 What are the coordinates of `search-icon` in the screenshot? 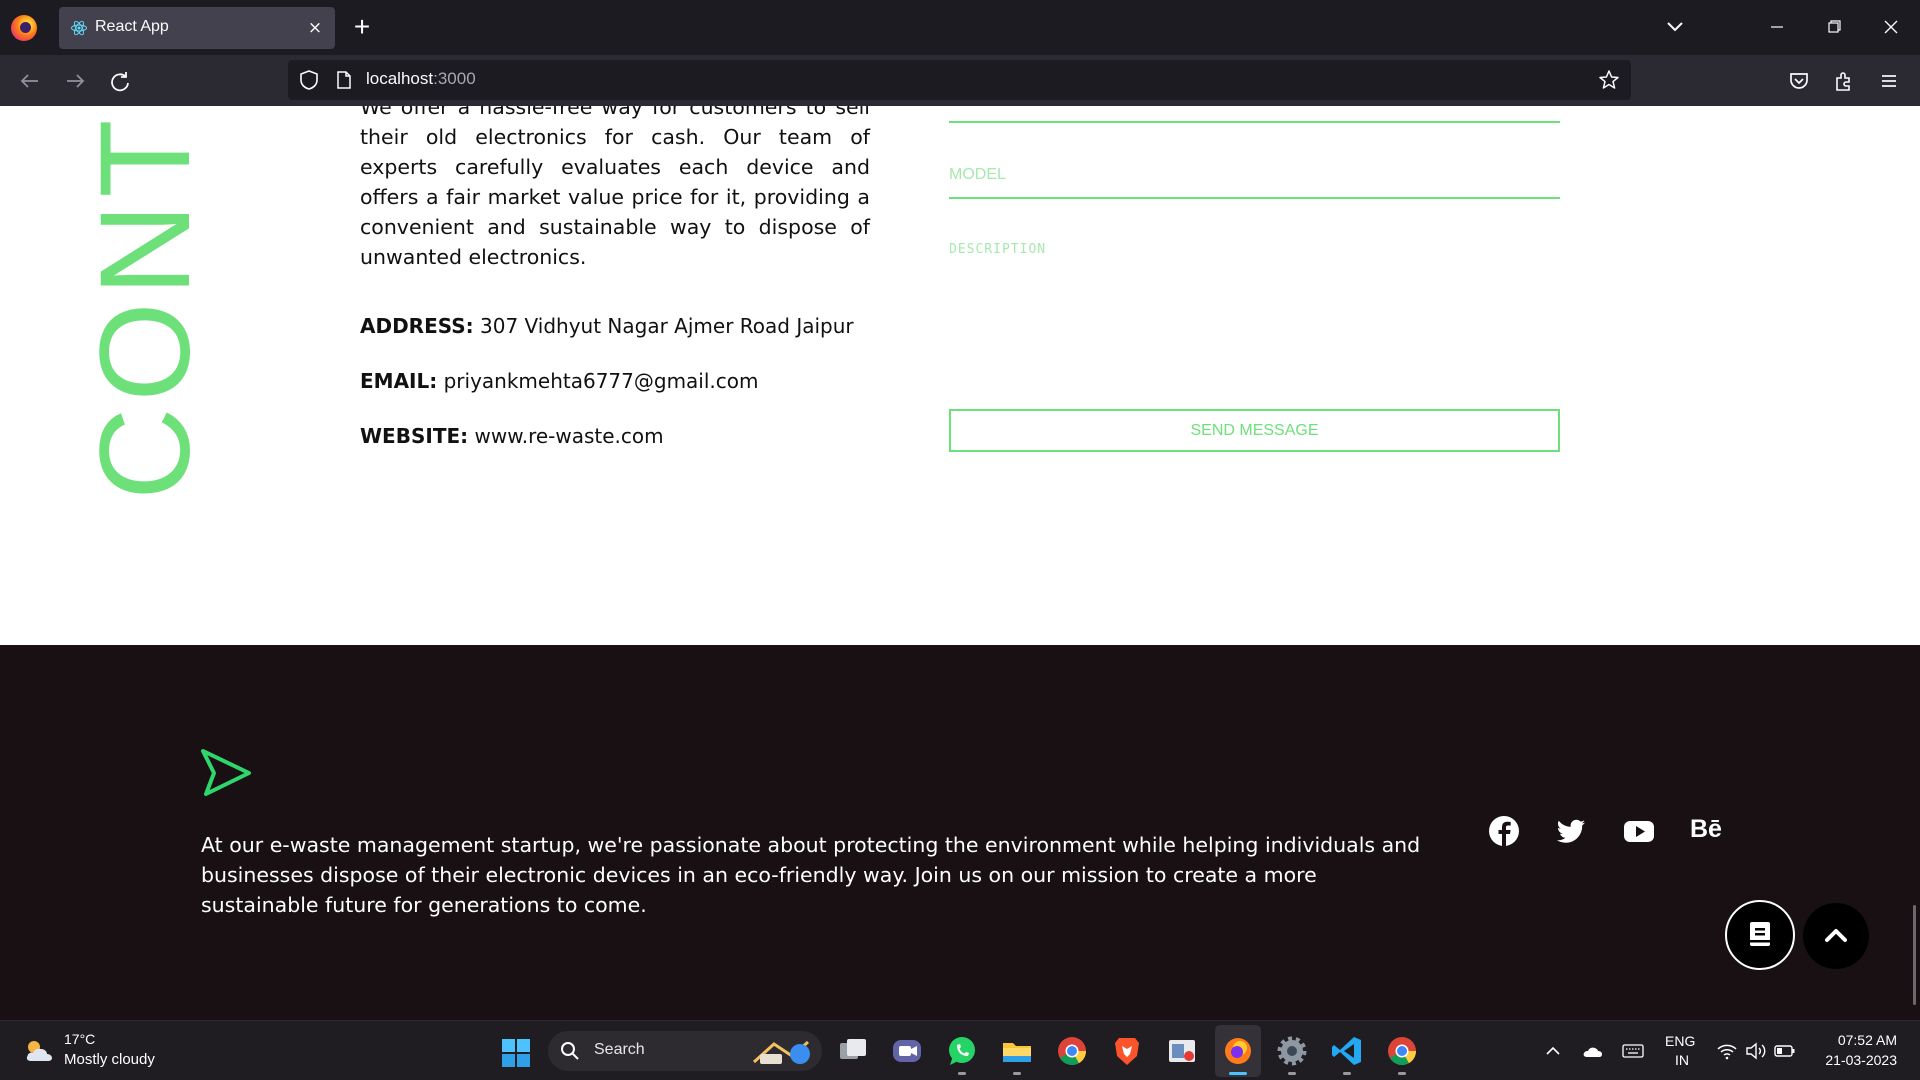 It's located at (570, 1051).